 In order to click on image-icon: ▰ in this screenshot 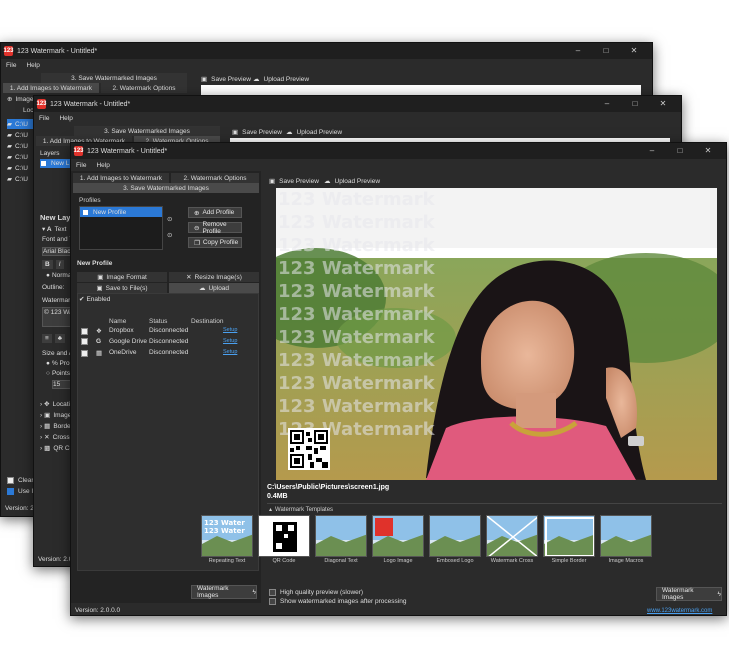, I will do `click(9, 179)`.